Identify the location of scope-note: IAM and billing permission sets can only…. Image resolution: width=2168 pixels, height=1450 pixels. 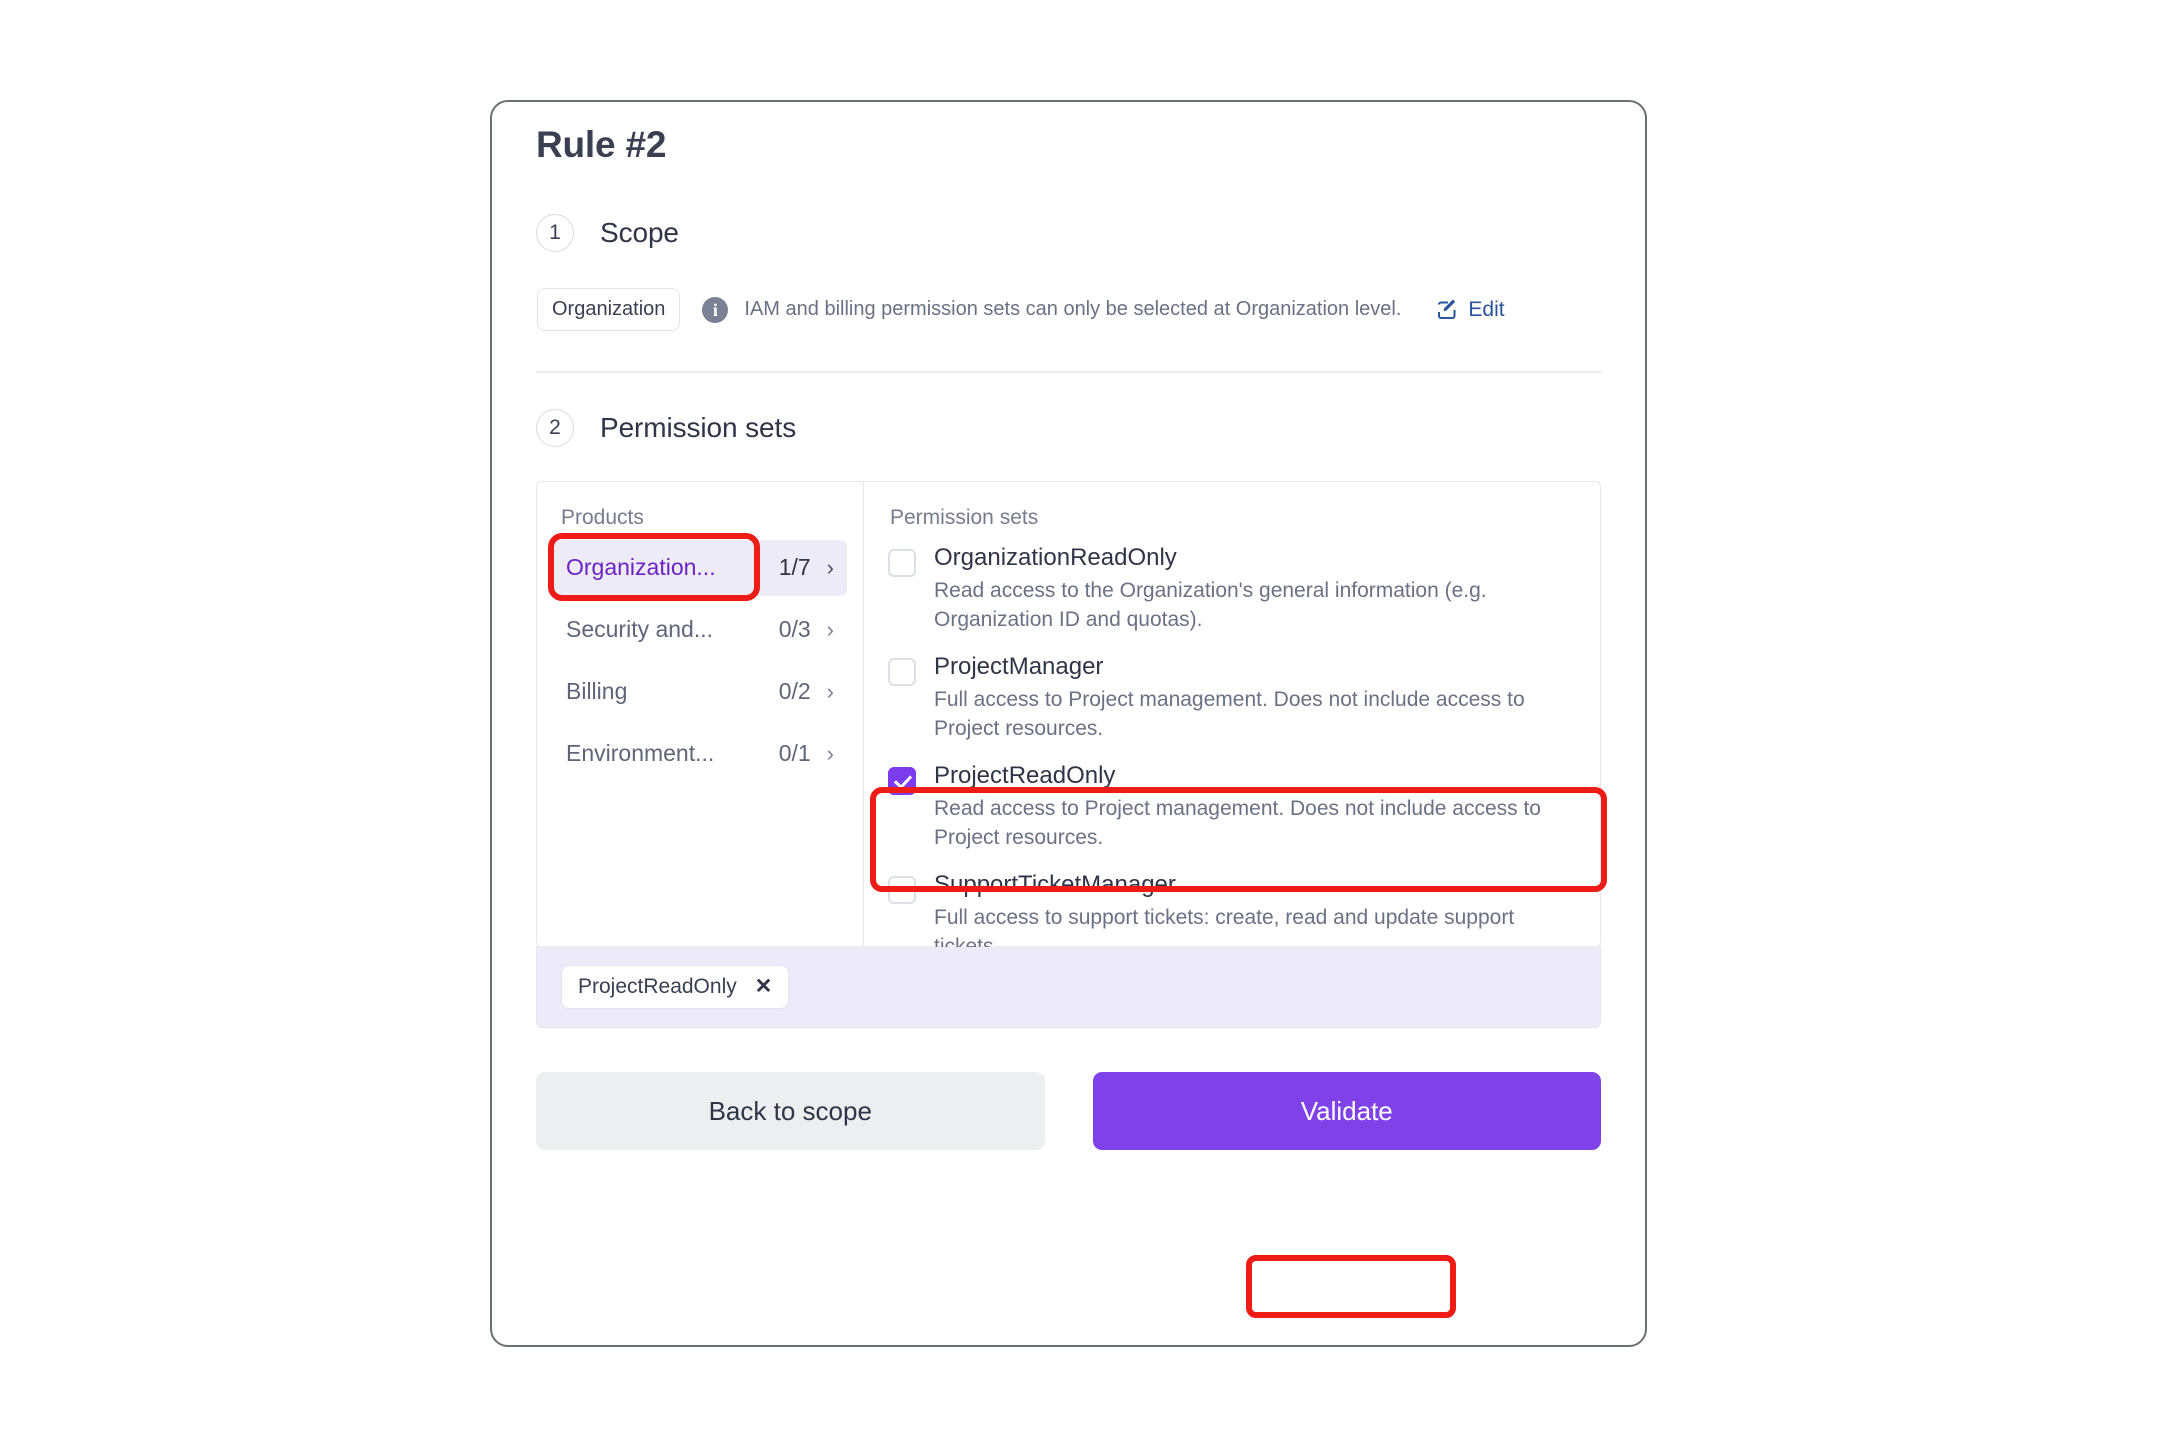
(1073, 309).